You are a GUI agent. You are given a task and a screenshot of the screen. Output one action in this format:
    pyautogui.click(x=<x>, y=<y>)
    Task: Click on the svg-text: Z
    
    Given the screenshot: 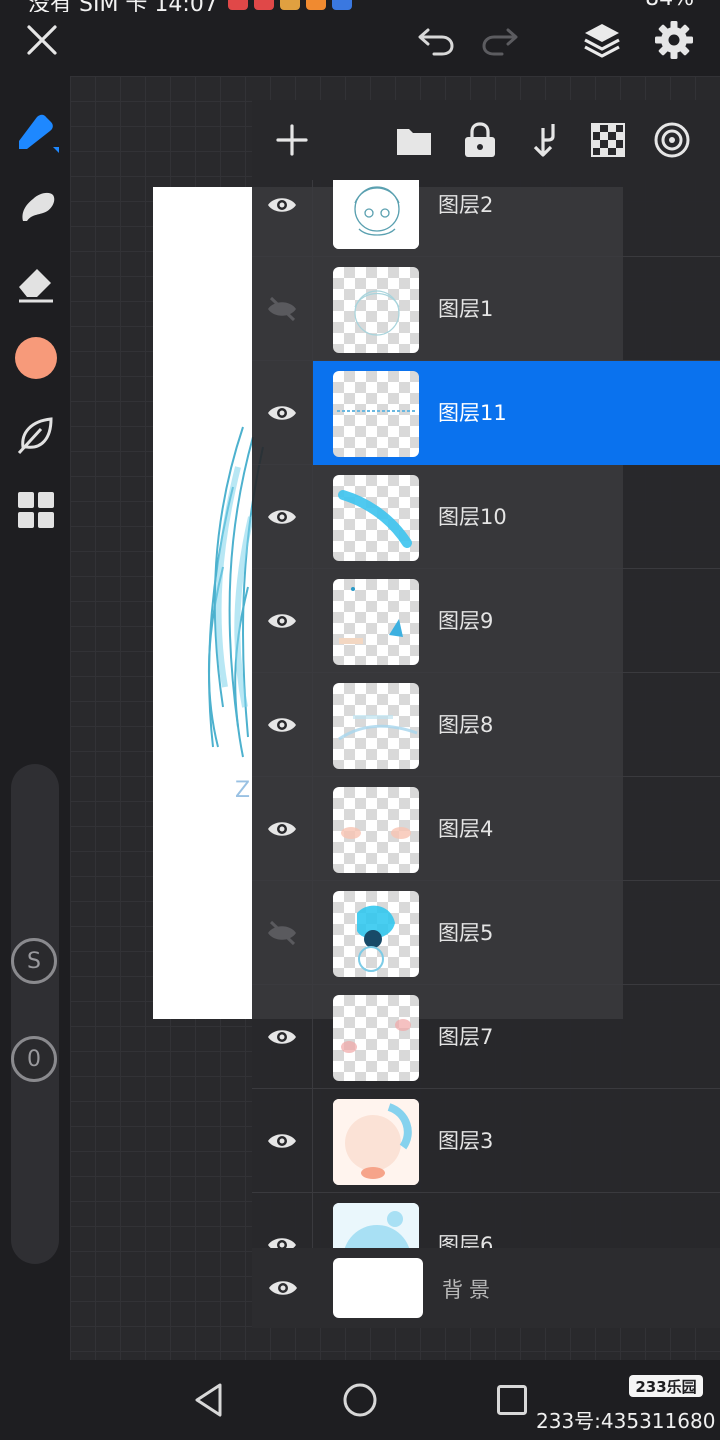 What is the action you would take?
    pyautogui.click(x=242, y=790)
    